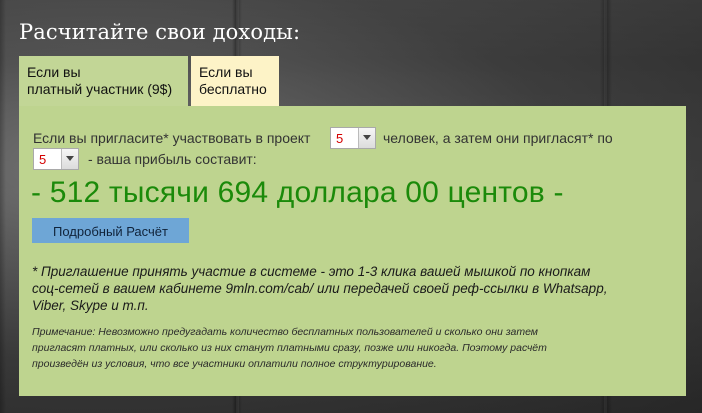 Image resolution: width=702 pixels, height=413 pixels. I want to click on tab-label-line2: платный участник (9$), so click(100, 89).